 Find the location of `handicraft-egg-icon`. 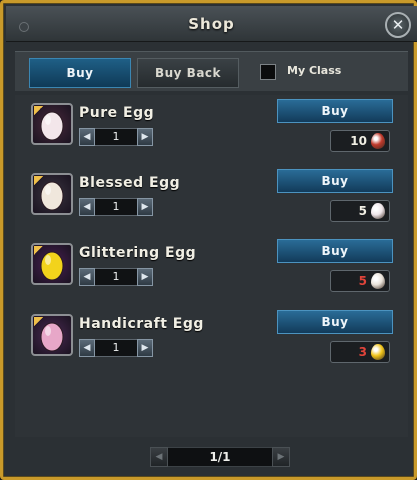

handicraft-egg-icon is located at coordinates (52, 335).